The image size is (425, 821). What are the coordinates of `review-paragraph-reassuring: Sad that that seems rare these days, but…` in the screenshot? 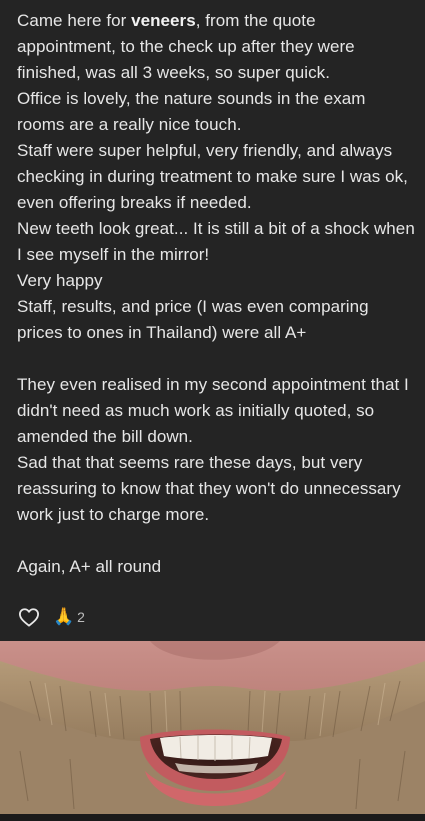 It's located at (209, 488).